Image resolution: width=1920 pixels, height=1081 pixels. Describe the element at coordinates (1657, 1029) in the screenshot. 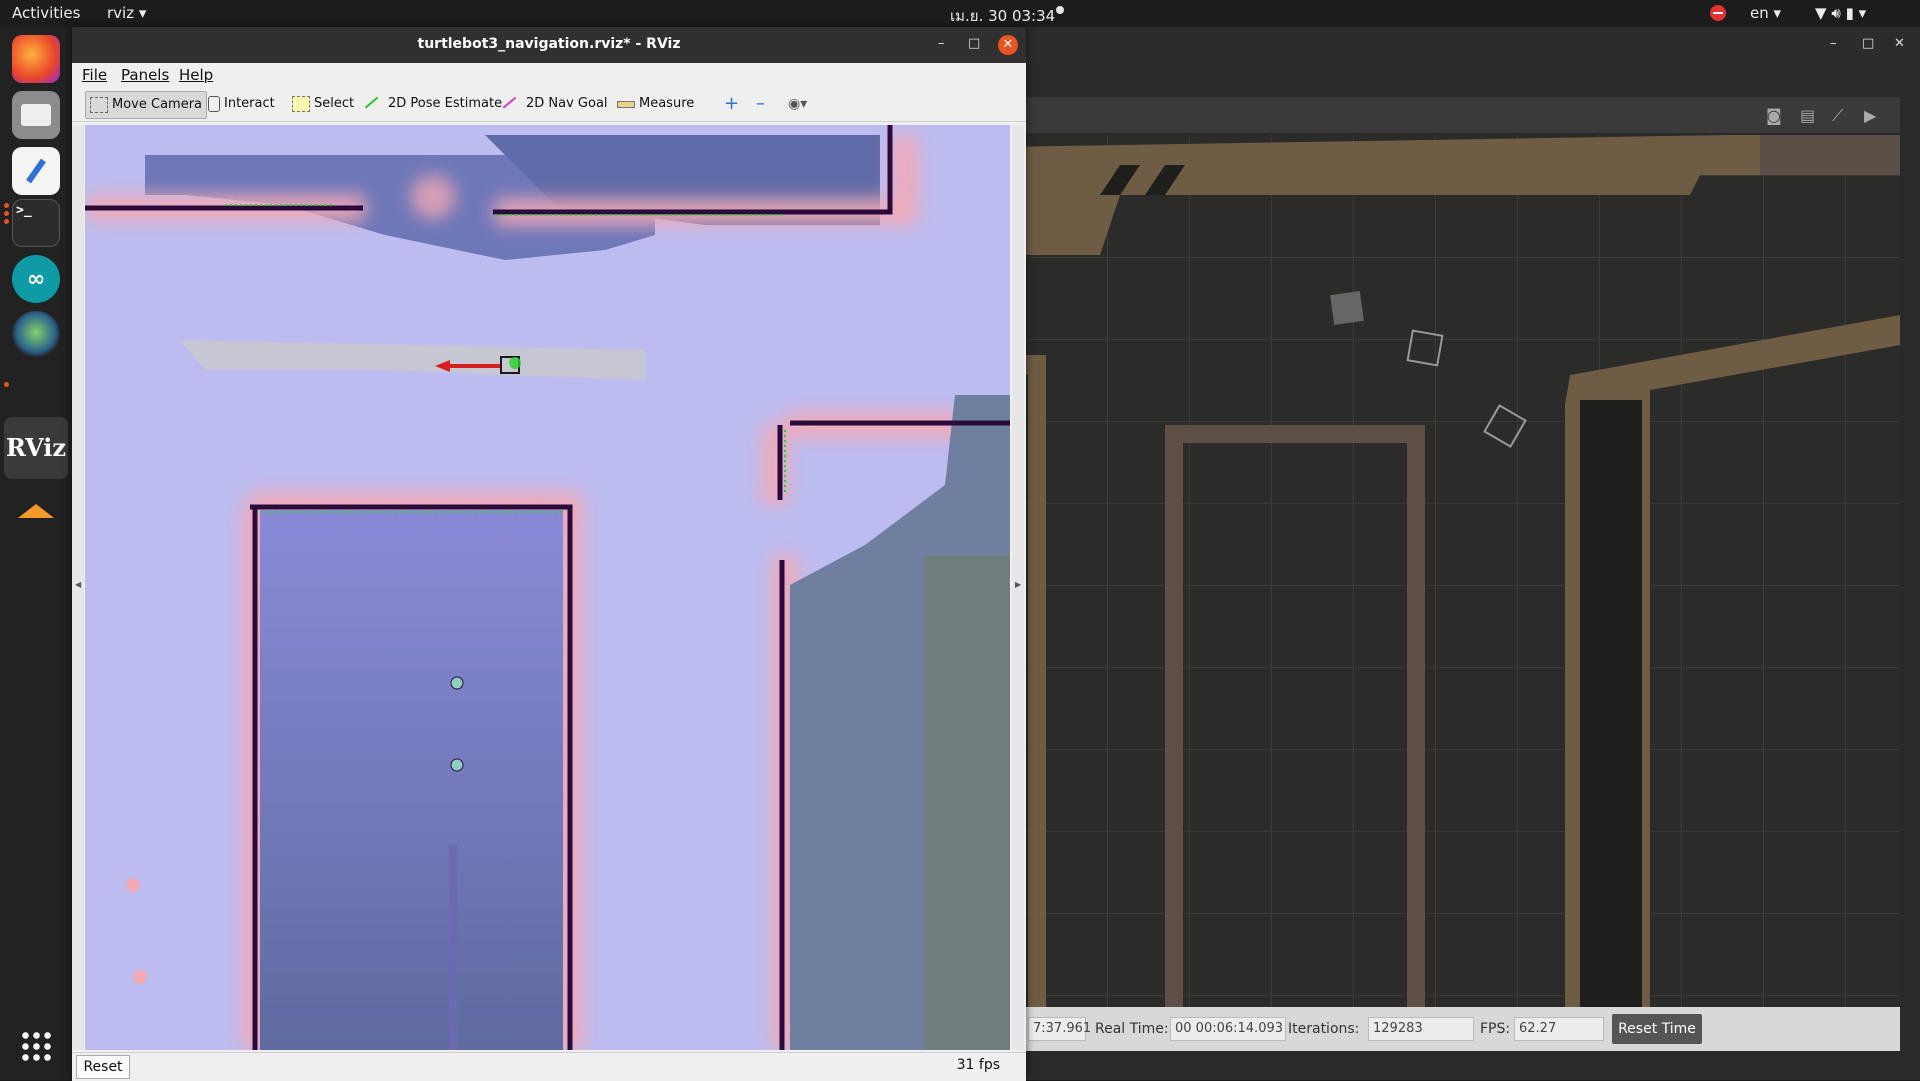

I see `reset-time-button: Reset Time` at that location.